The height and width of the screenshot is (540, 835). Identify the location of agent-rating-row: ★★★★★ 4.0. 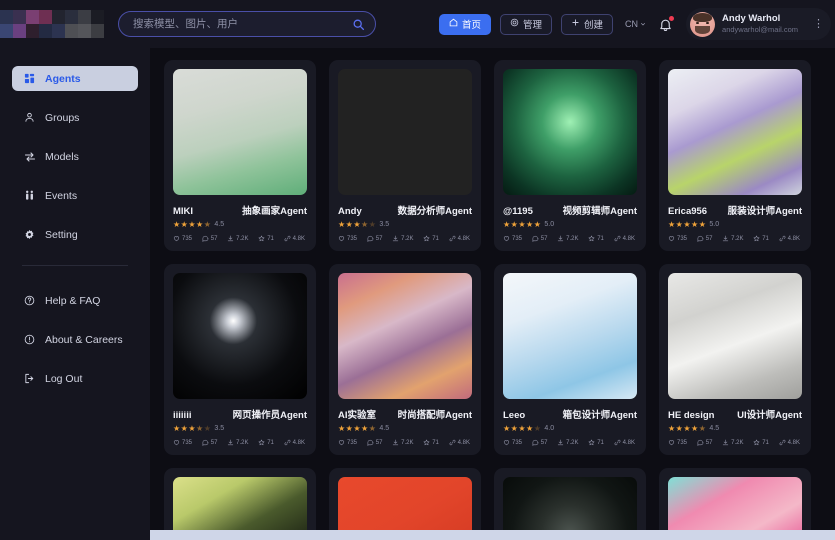
(570, 428).